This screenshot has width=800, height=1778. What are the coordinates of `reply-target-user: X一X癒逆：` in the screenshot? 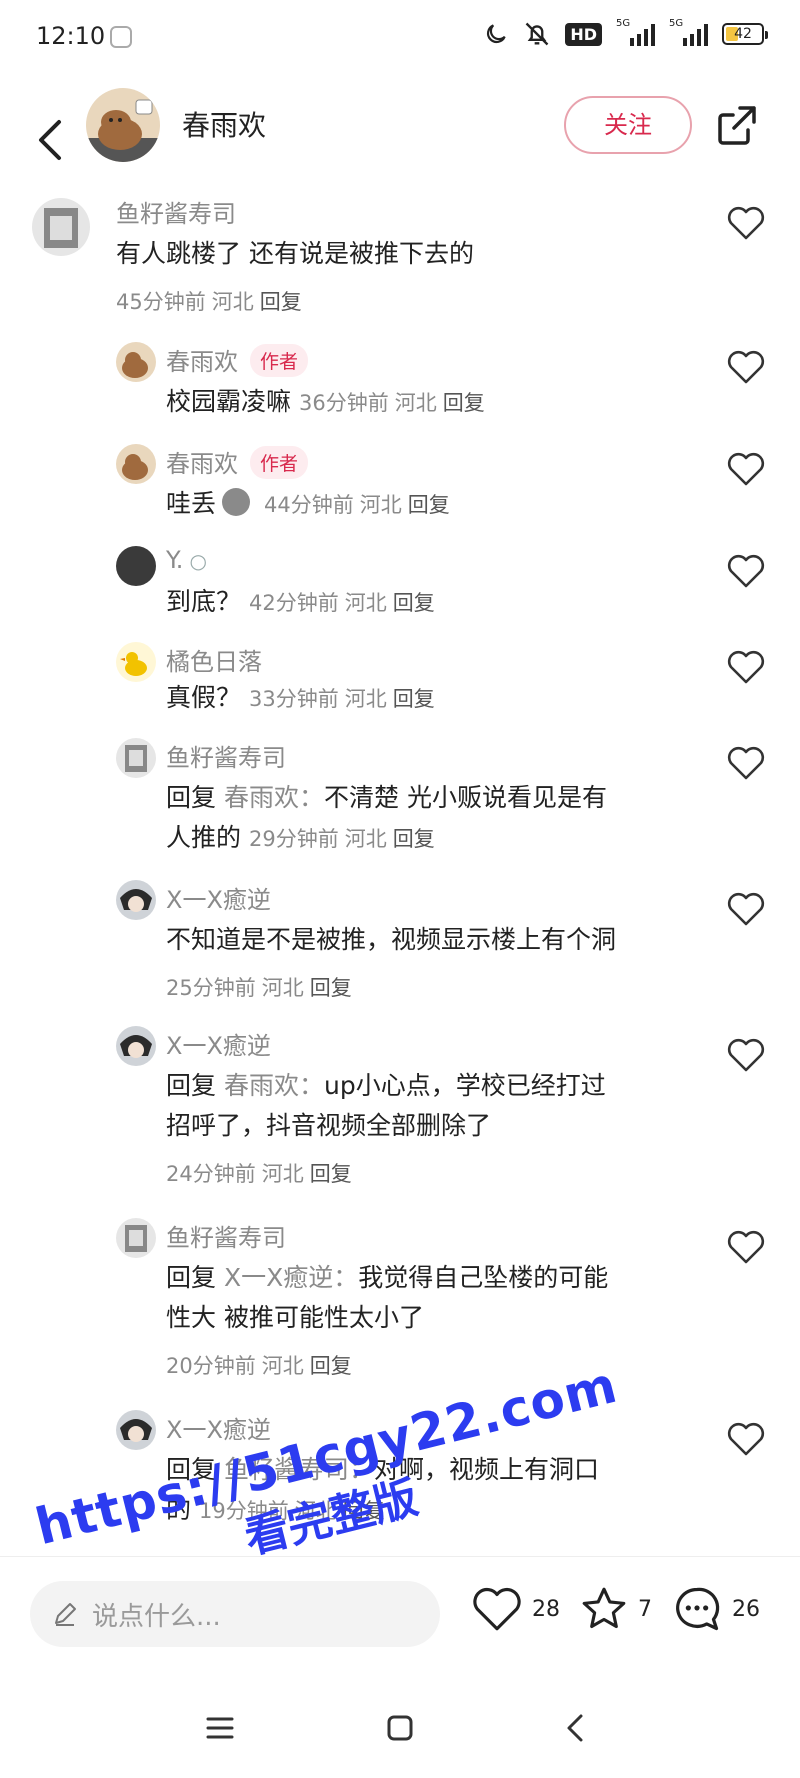 It's located at (291, 1277).